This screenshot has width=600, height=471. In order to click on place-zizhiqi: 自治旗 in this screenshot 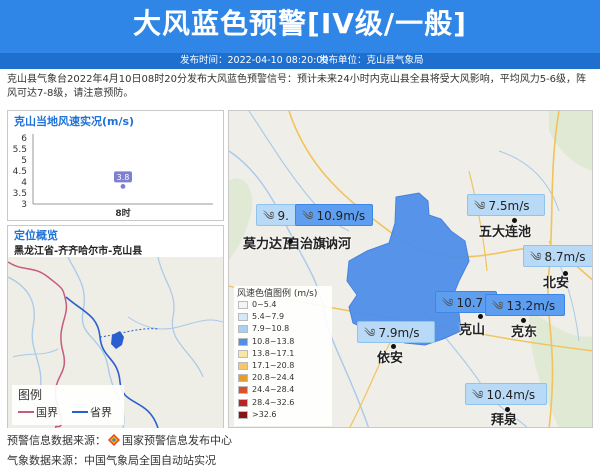, I will do `click(307, 244)`.